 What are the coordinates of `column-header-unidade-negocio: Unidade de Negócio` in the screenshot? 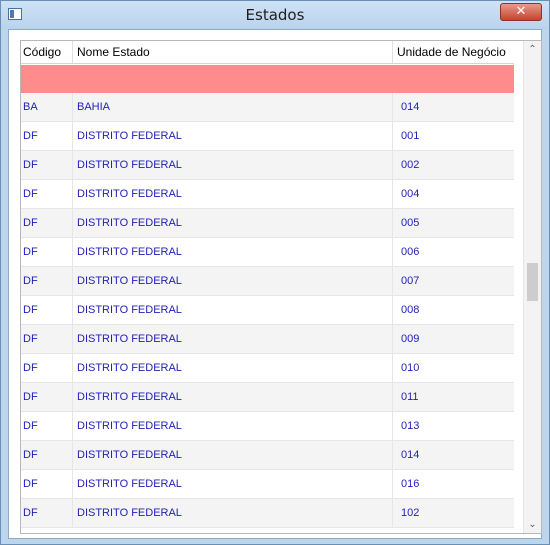 It's located at (453, 52).